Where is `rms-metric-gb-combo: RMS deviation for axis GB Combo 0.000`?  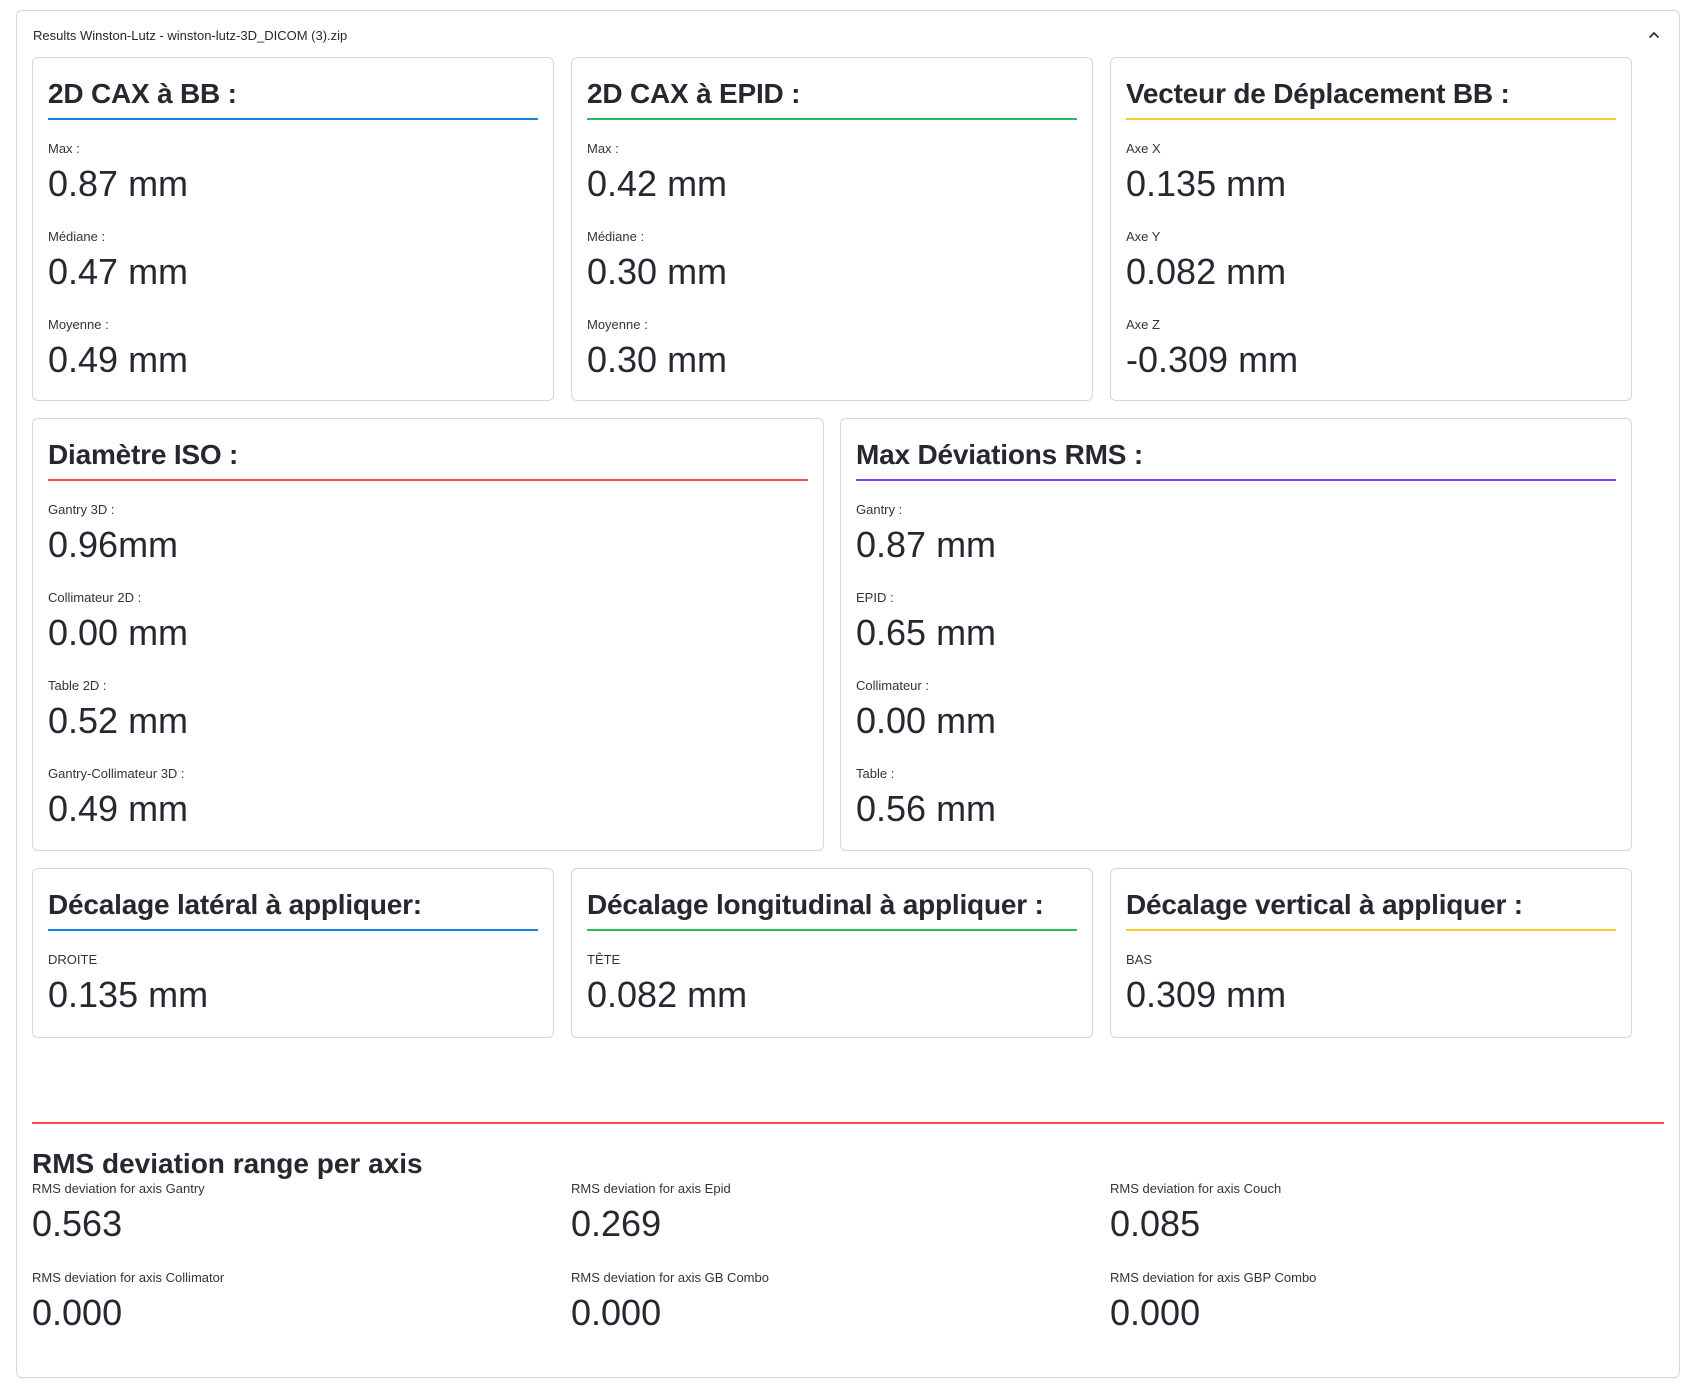 rms-metric-gb-combo: RMS deviation for axis GB Combo 0.000 is located at coordinates (821, 1302).